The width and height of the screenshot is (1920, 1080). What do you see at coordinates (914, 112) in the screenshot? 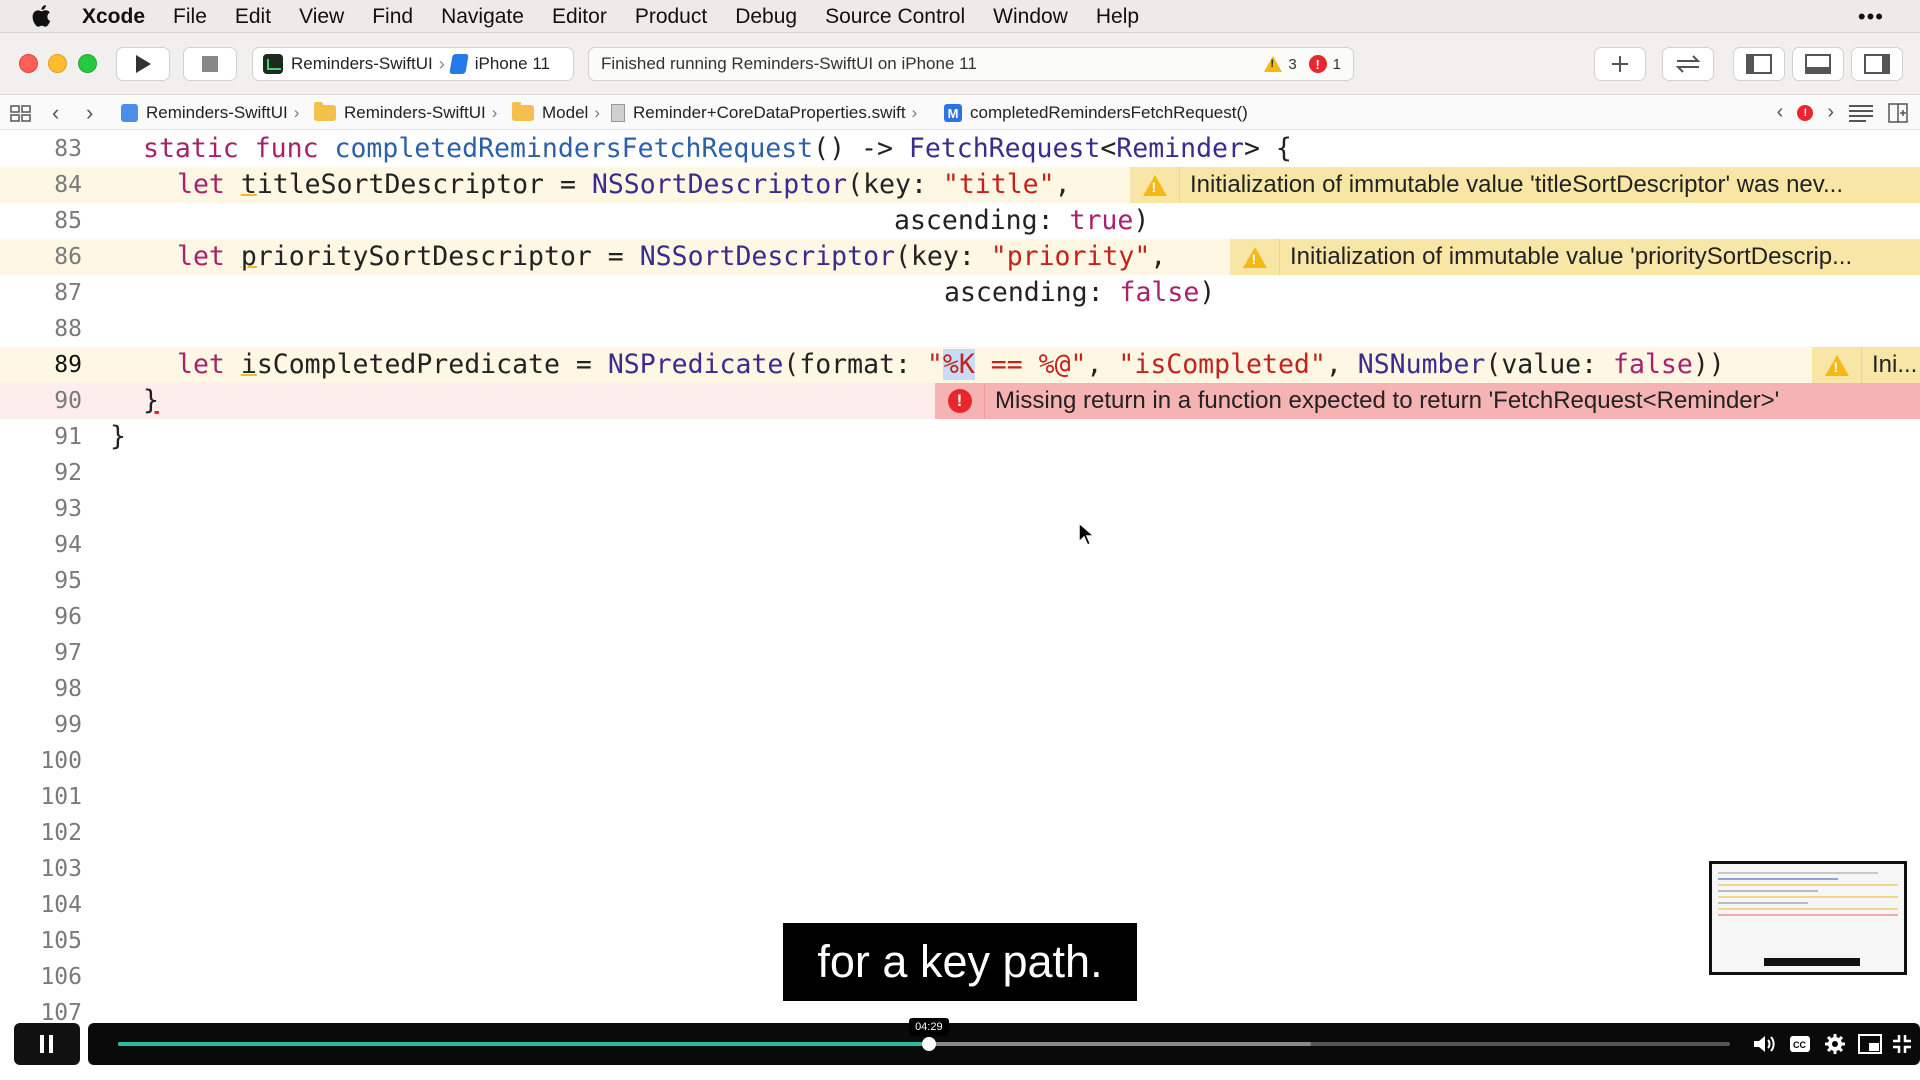
I see `chevron-right-icon: ›` at bounding box center [914, 112].